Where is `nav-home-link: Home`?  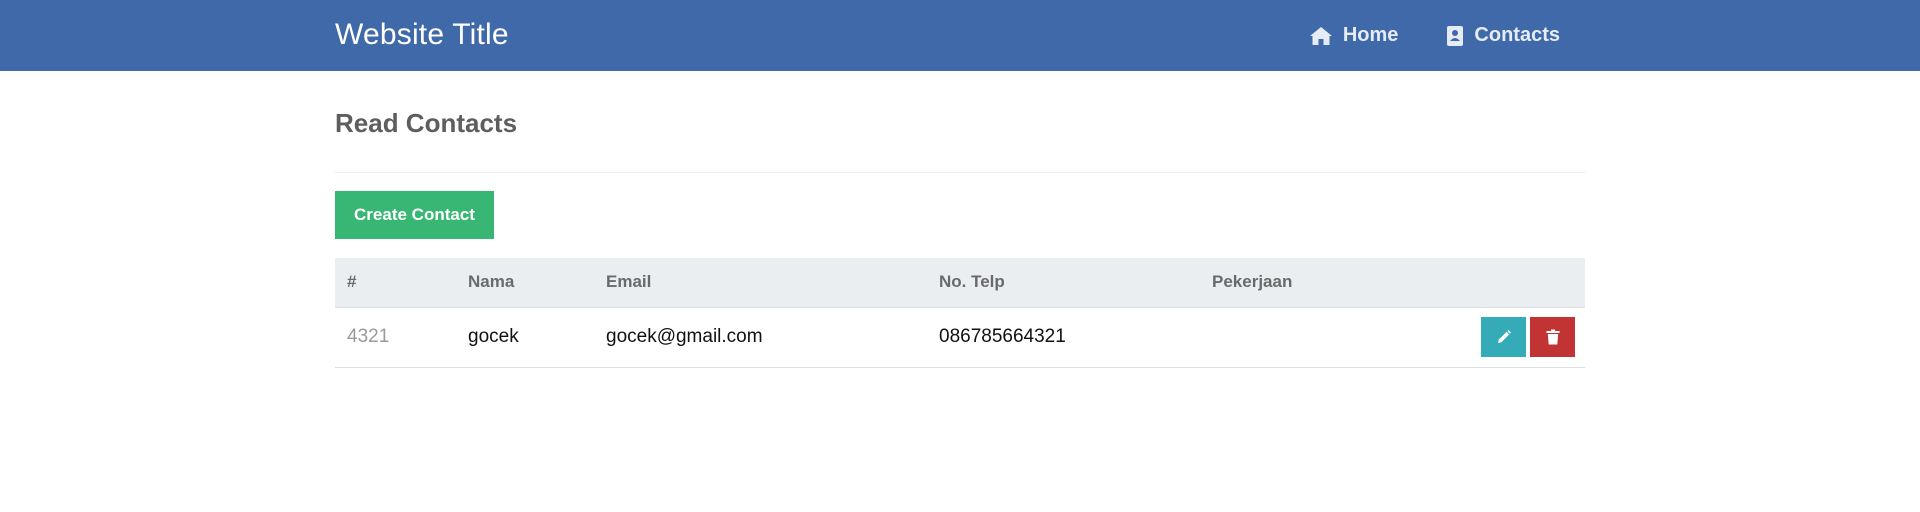
nav-home-link: Home is located at coordinates (1354, 35).